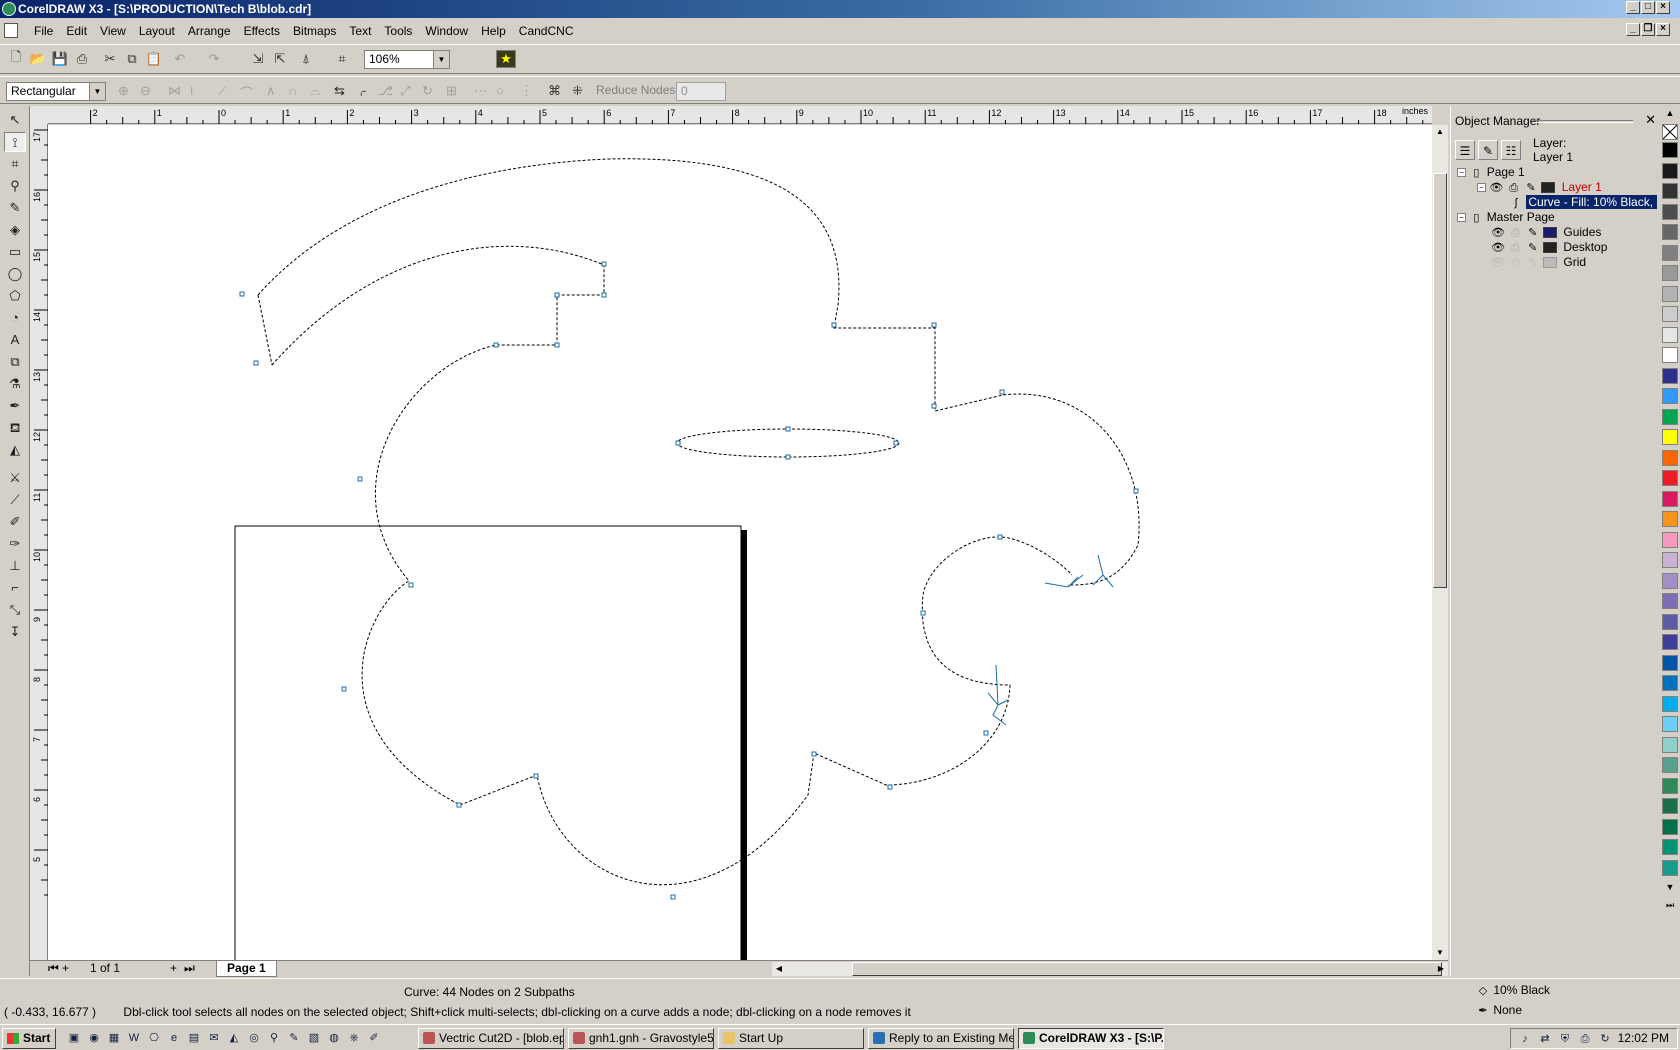 This screenshot has height=1050, width=1680. I want to click on scroll-up-icon: ▲, so click(1440, 132).